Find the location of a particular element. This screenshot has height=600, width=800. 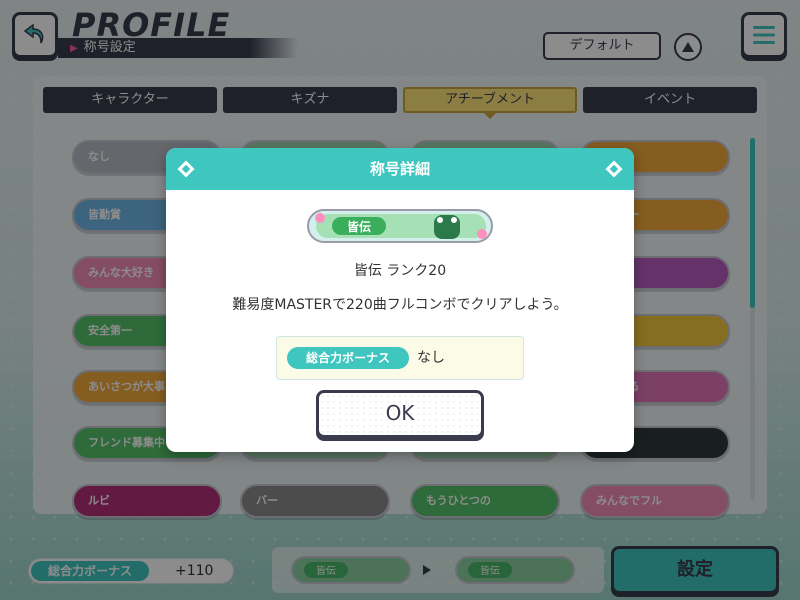

bonus-box: 総合力ボーナス なし is located at coordinates (400, 358).